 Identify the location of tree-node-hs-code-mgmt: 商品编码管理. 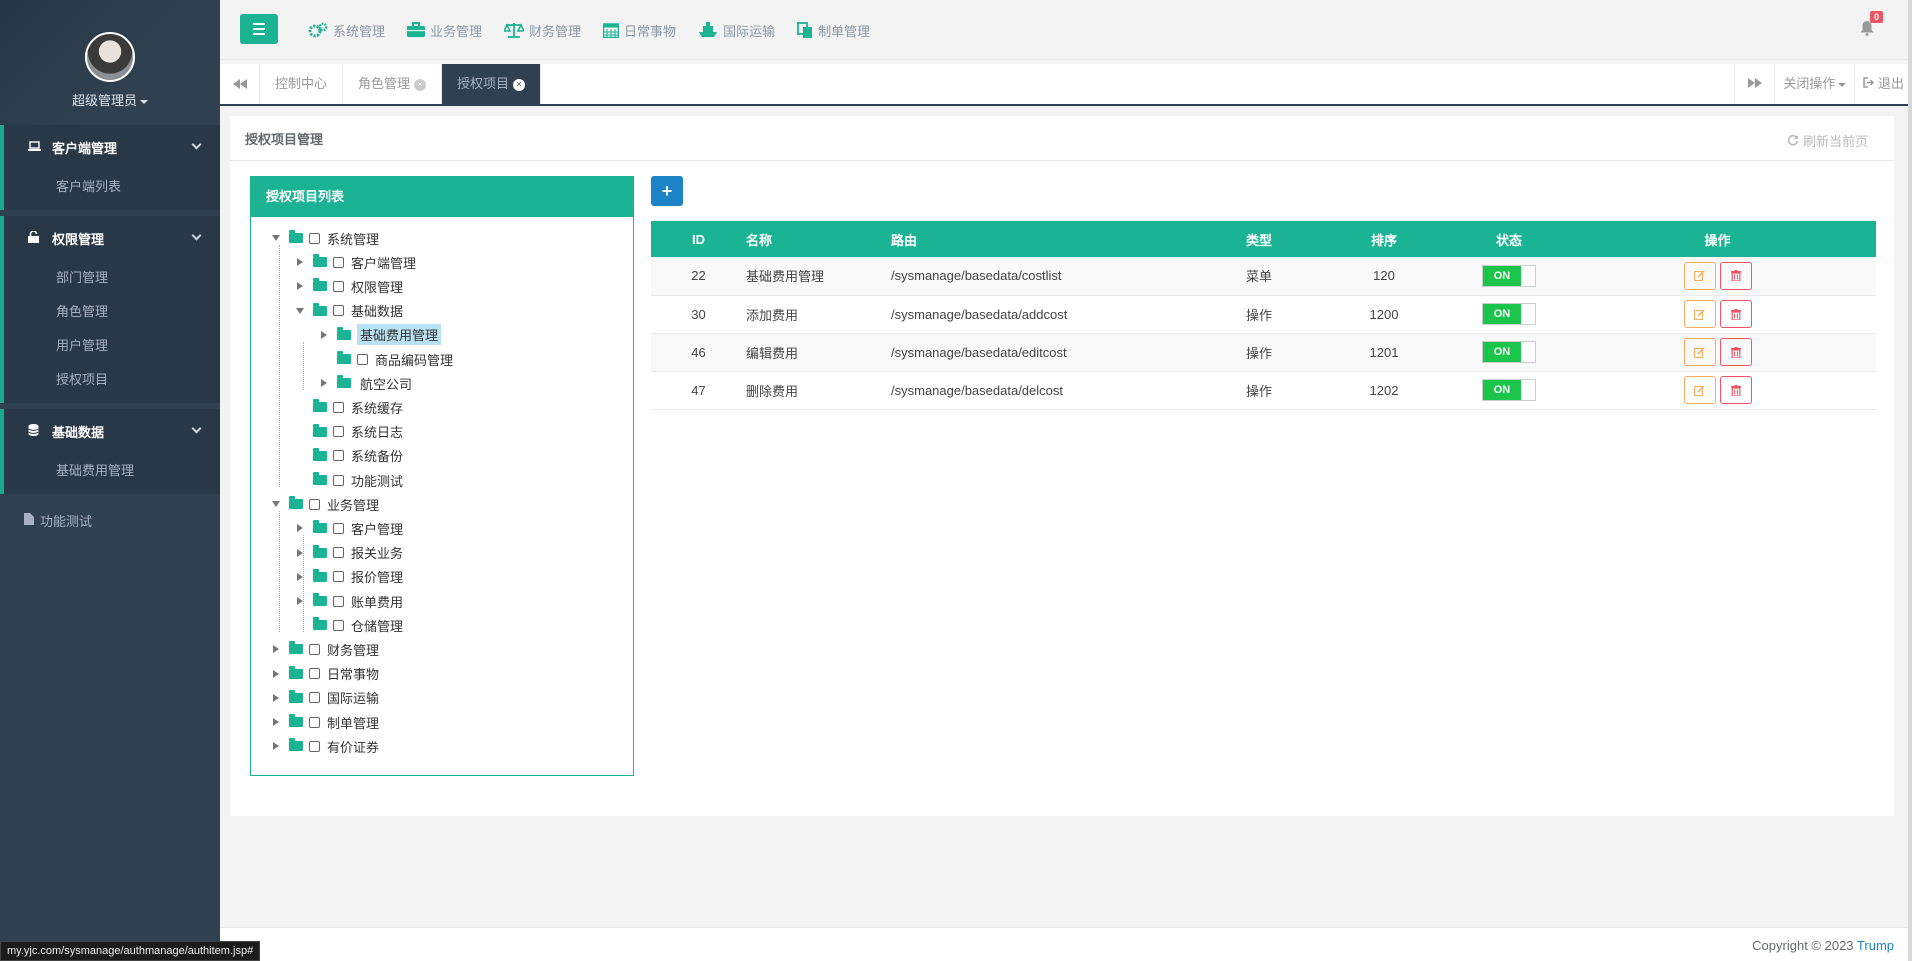
(387, 359).